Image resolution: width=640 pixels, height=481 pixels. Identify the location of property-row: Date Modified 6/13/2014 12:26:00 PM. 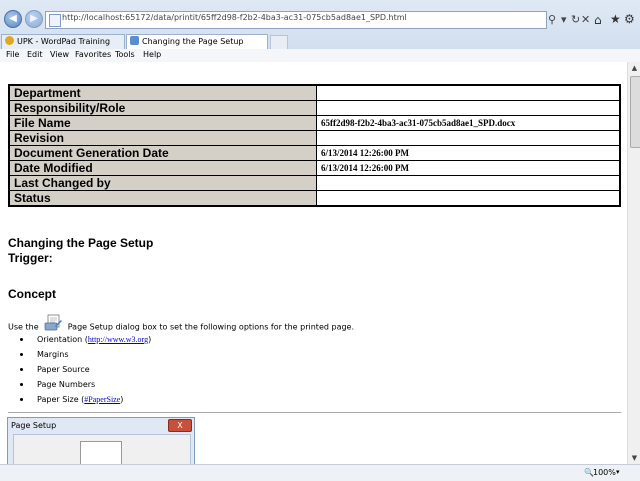
(314, 168).